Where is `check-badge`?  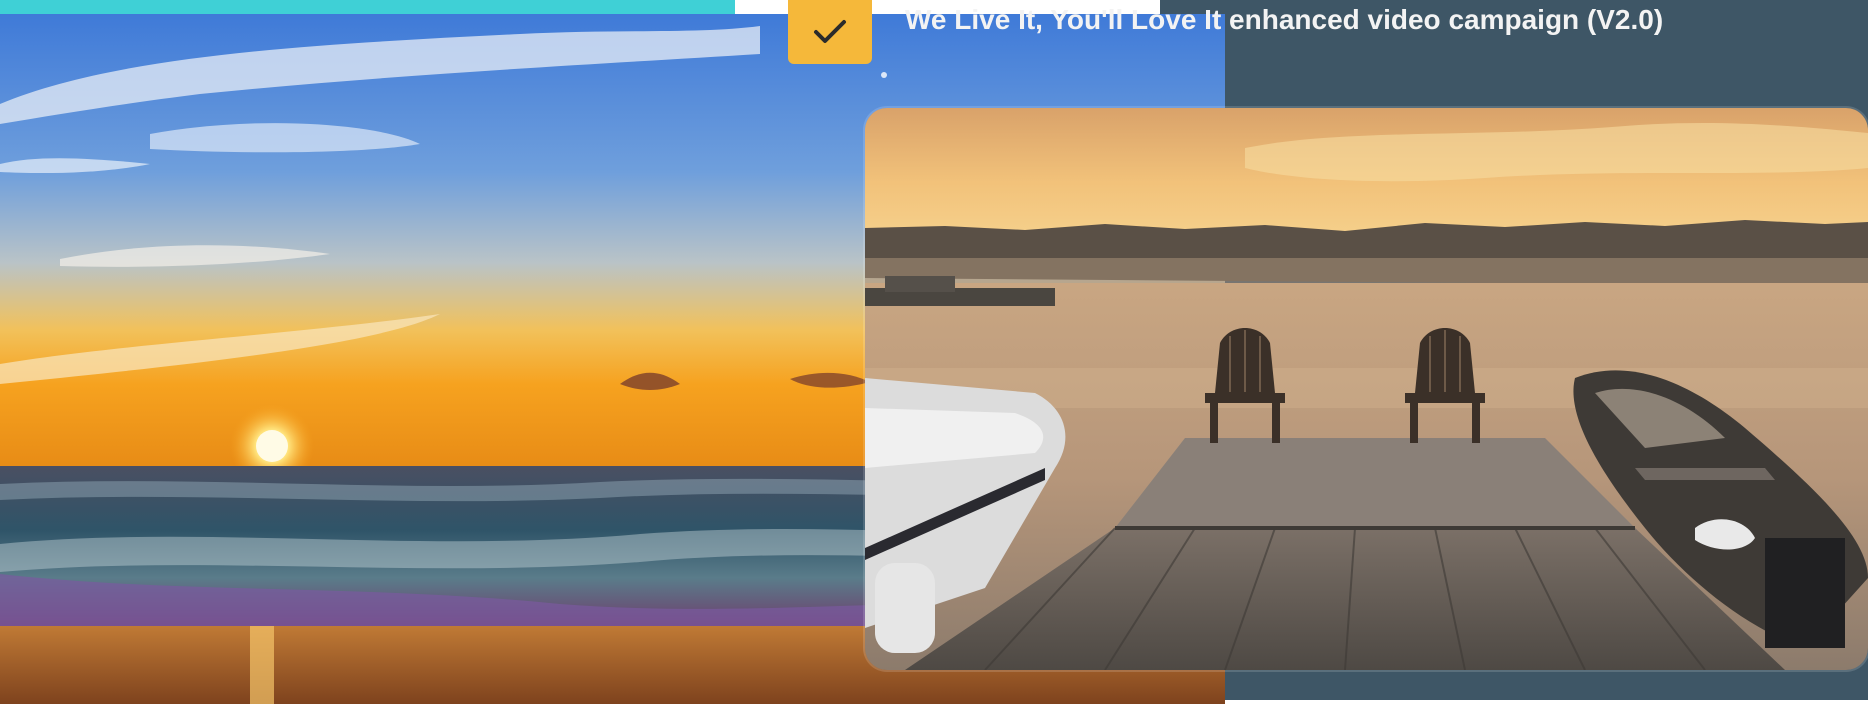
check-badge is located at coordinates (830, 32).